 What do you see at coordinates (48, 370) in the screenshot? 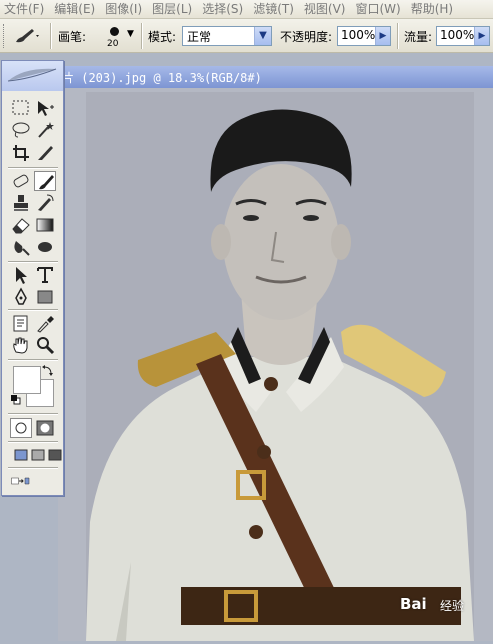
I see `swap-colors-icon` at bounding box center [48, 370].